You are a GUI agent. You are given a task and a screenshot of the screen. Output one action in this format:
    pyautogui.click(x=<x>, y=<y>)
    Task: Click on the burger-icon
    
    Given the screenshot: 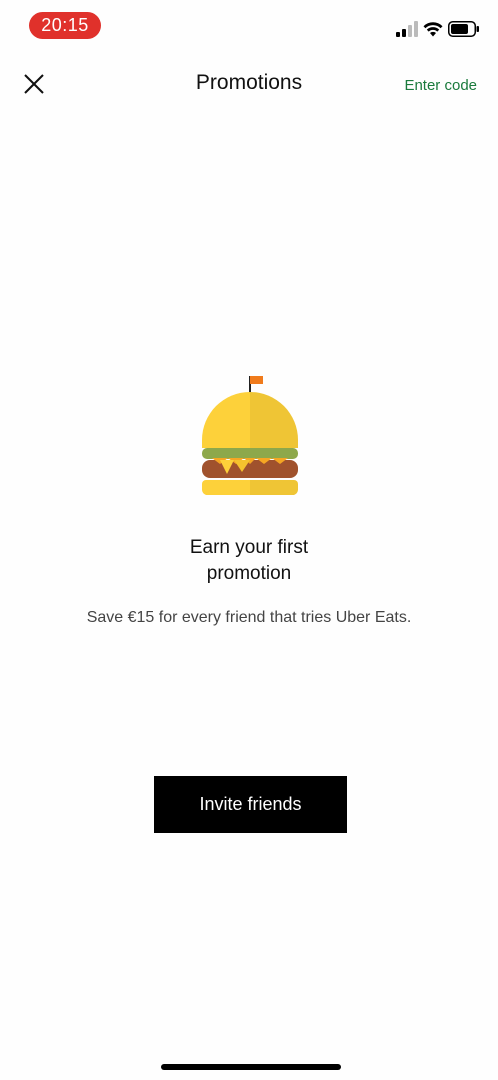 What is the action you would take?
    pyautogui.click(x=250, y=435)
    